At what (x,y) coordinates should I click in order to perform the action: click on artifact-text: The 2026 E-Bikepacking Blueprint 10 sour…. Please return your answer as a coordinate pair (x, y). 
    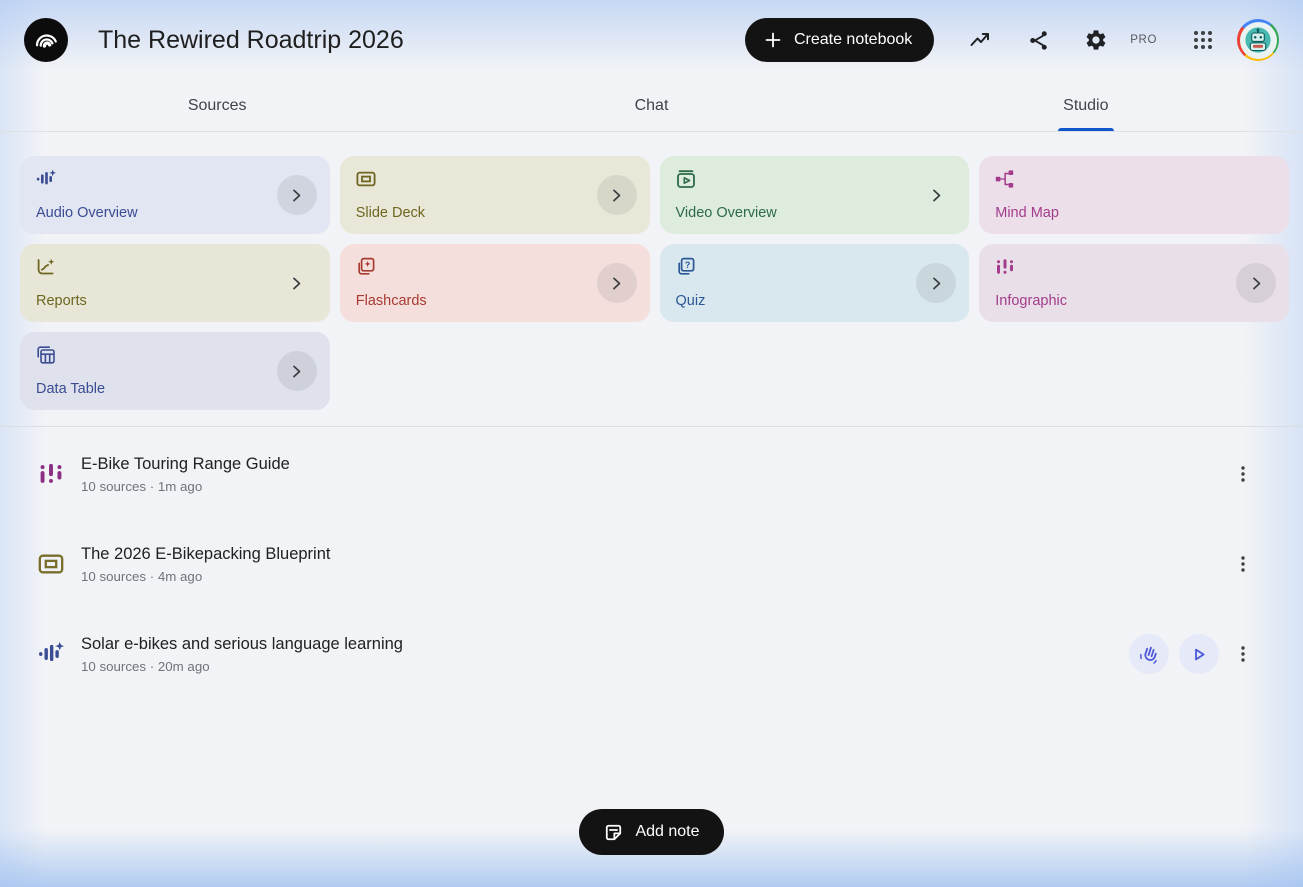
    Looking at the image, I should click on (205, 564).